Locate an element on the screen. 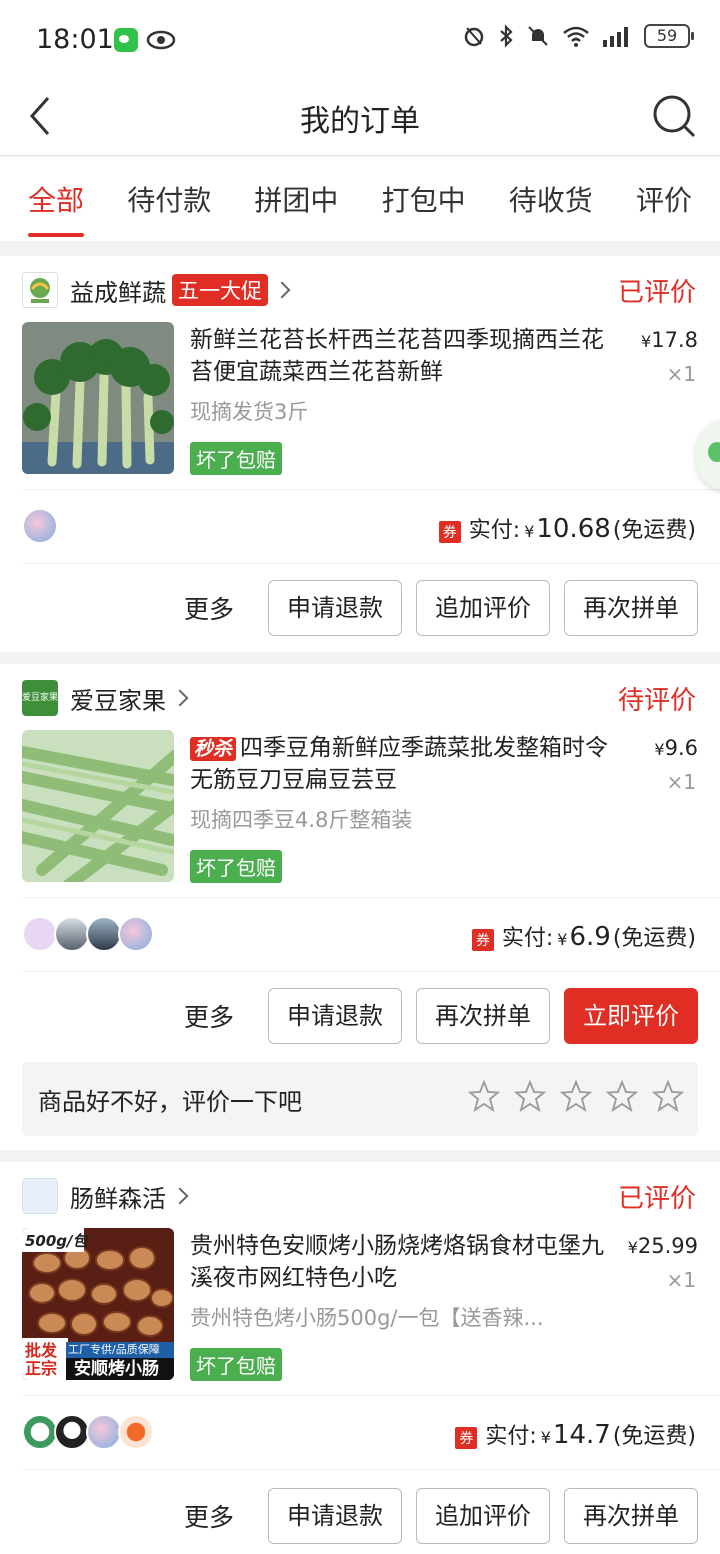 This screenshot has width=720, height=1554. shop-name: 益成鲜蔬 is located at coordinates (118, 292).